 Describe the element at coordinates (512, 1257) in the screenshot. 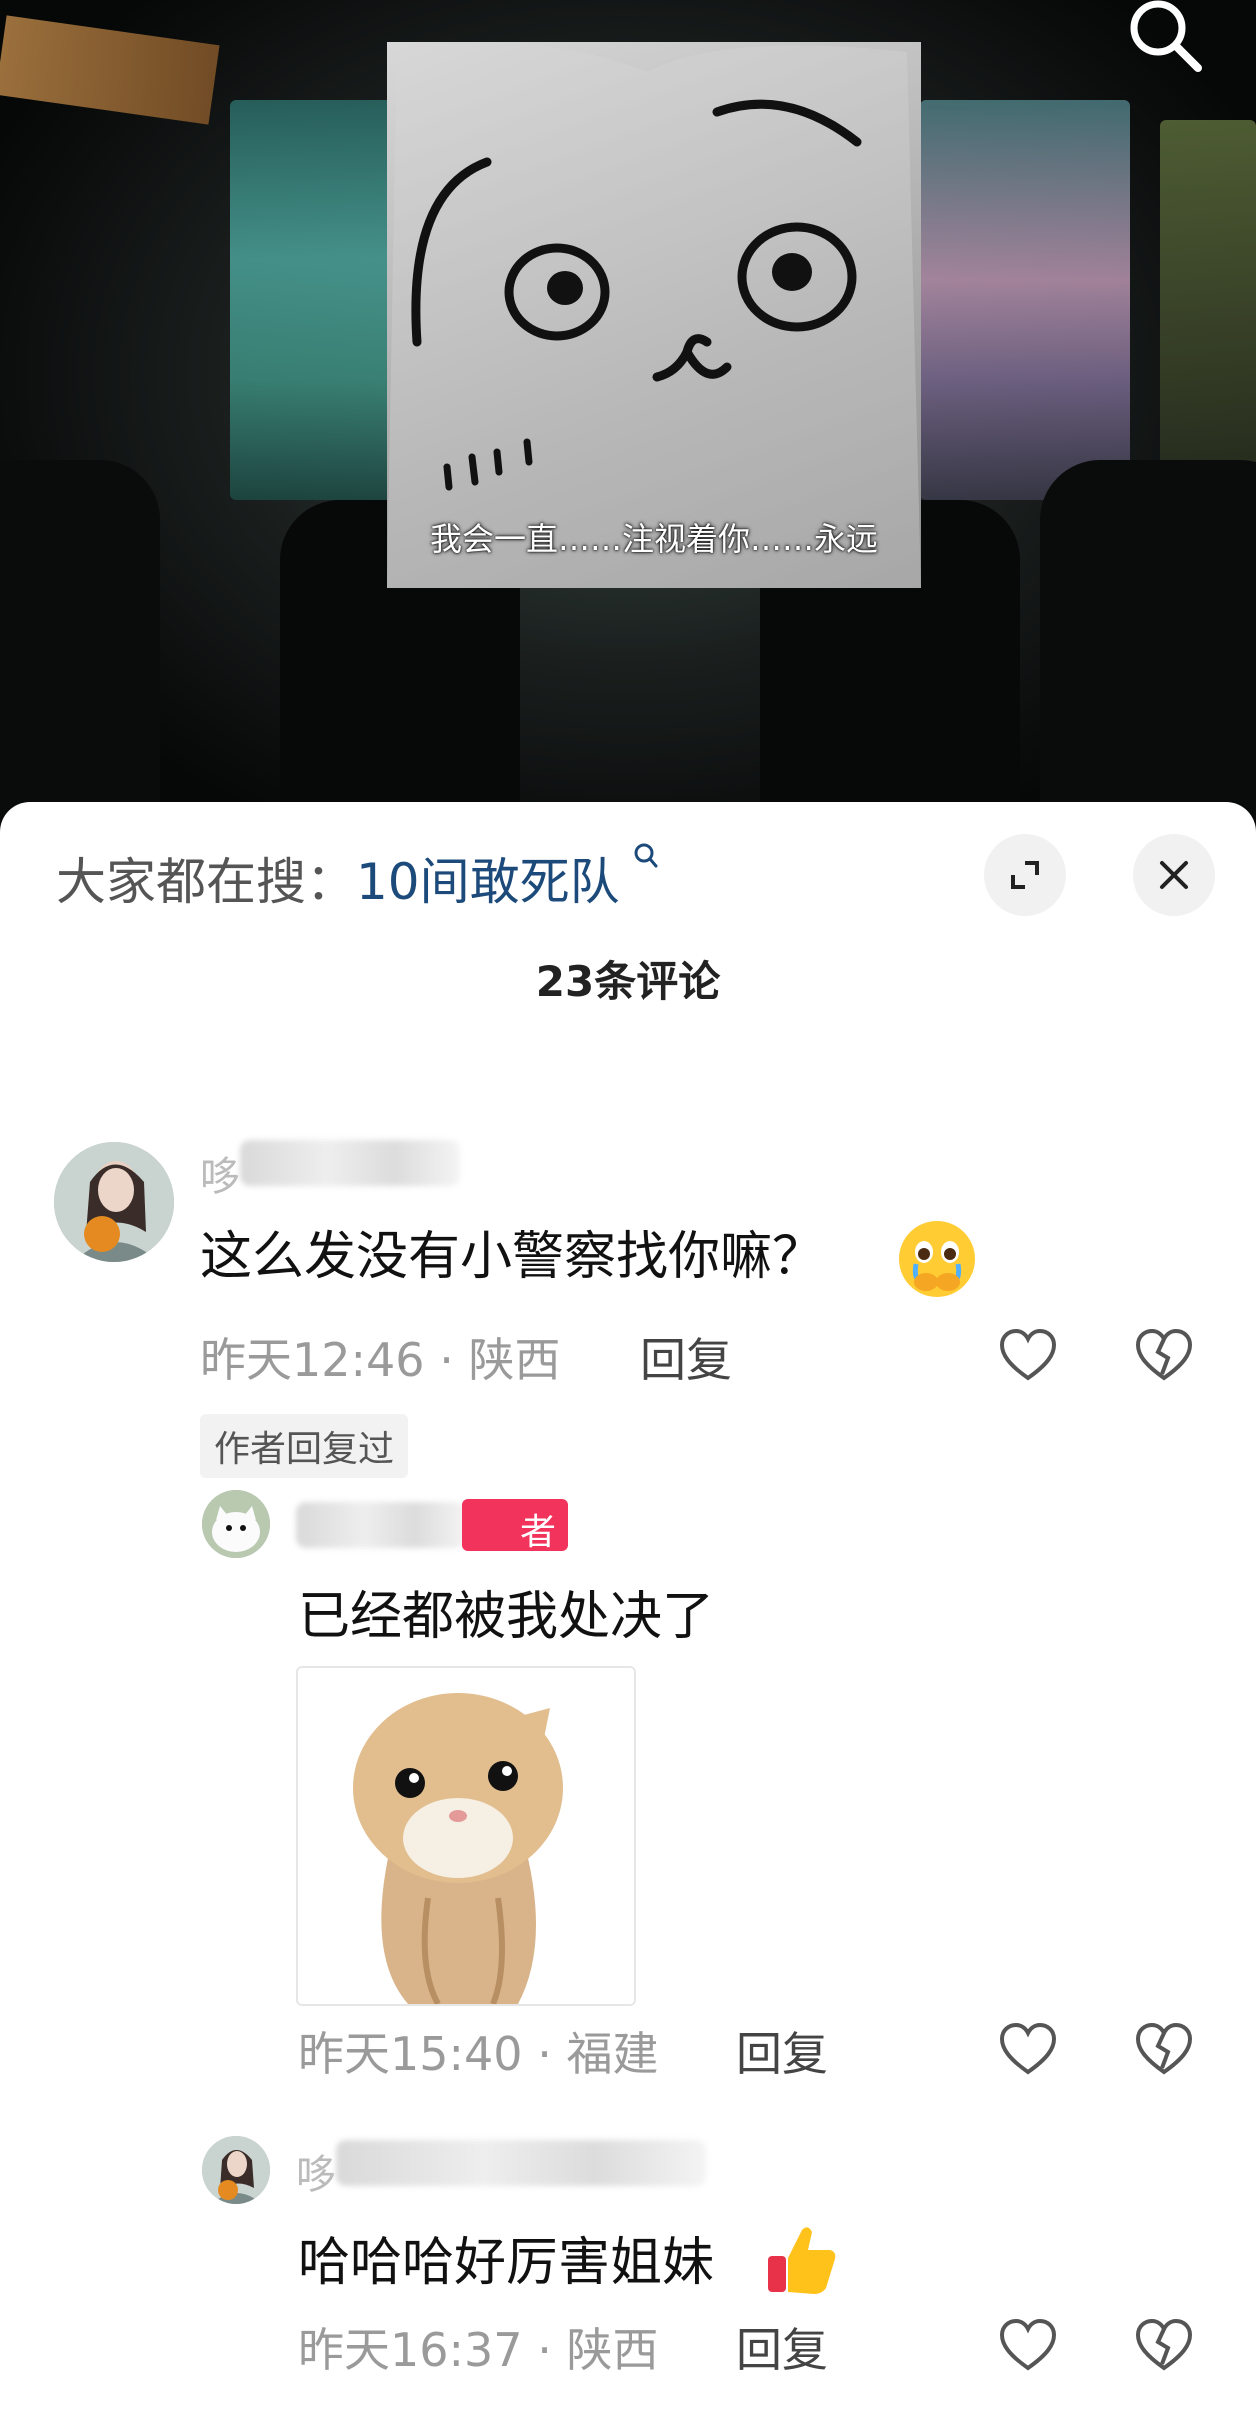

I see `comment-text-content: 这么发没有小警察找你嘛？` at that location.